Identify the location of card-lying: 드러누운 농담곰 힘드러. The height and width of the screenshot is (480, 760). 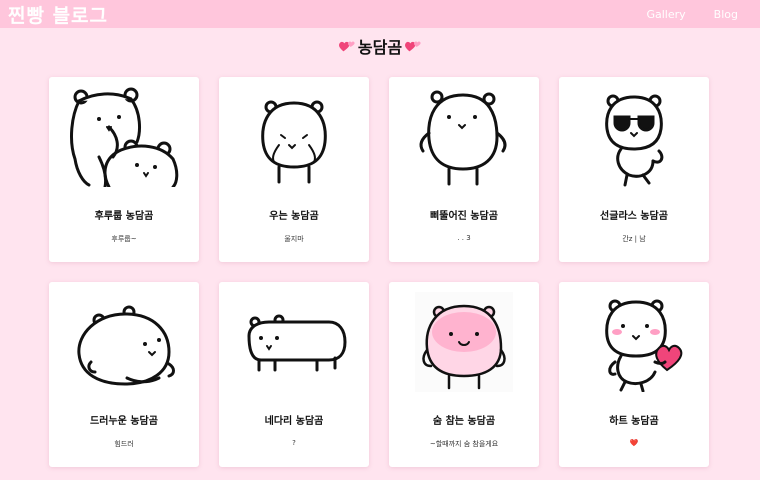
(124, 374).